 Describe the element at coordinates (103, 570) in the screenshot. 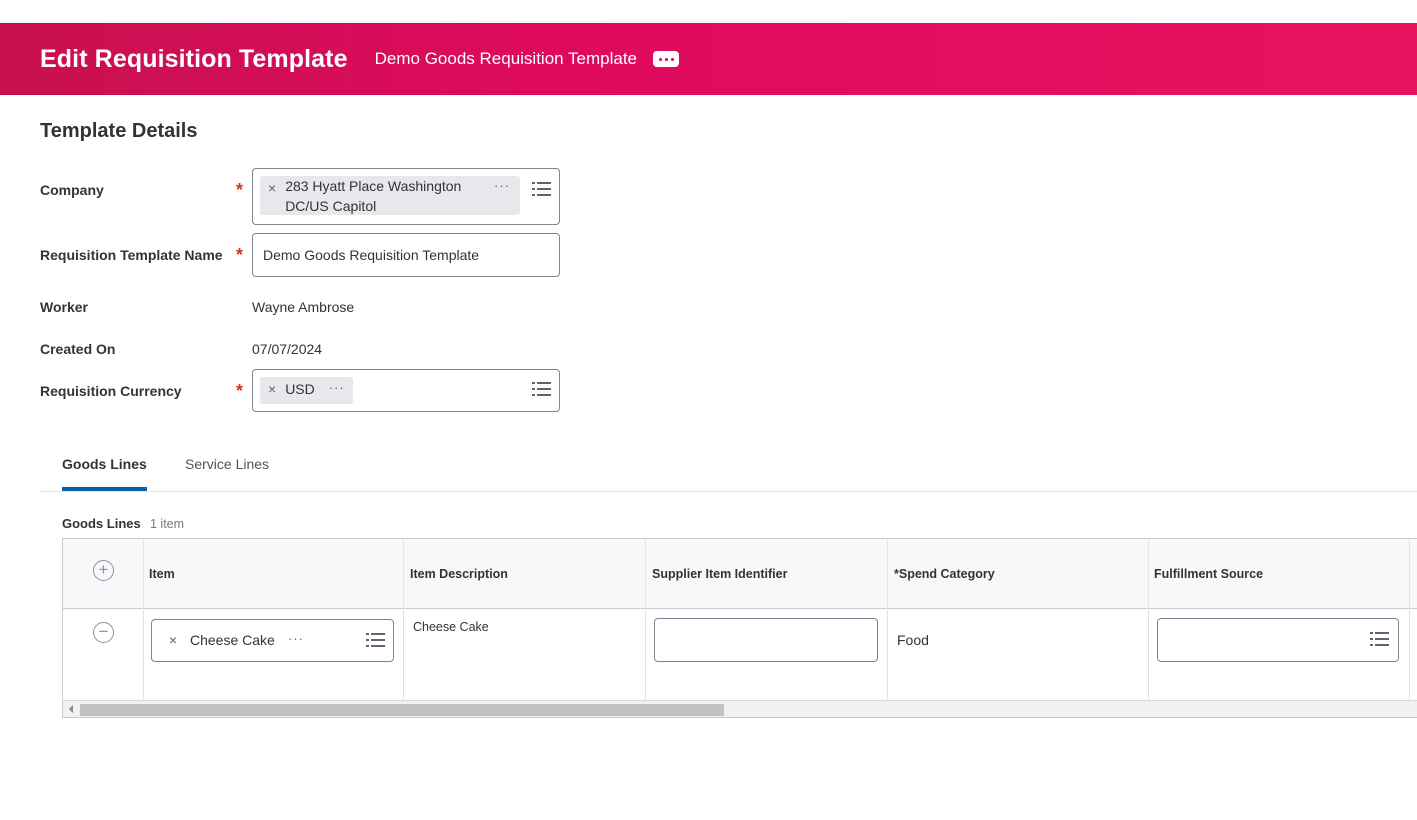

I see `add-row-icon: +` at that location.